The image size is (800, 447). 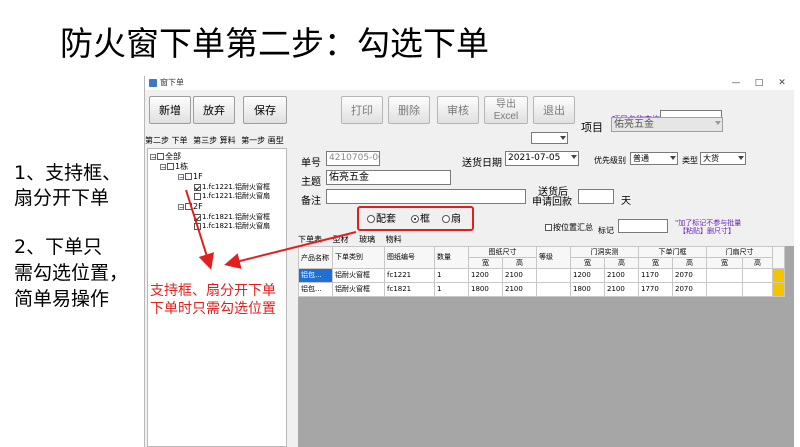 What do you see at coordinates (723, 158) in the screenshot?
I see `type-select: 大货` at bounding box center [723, 158].